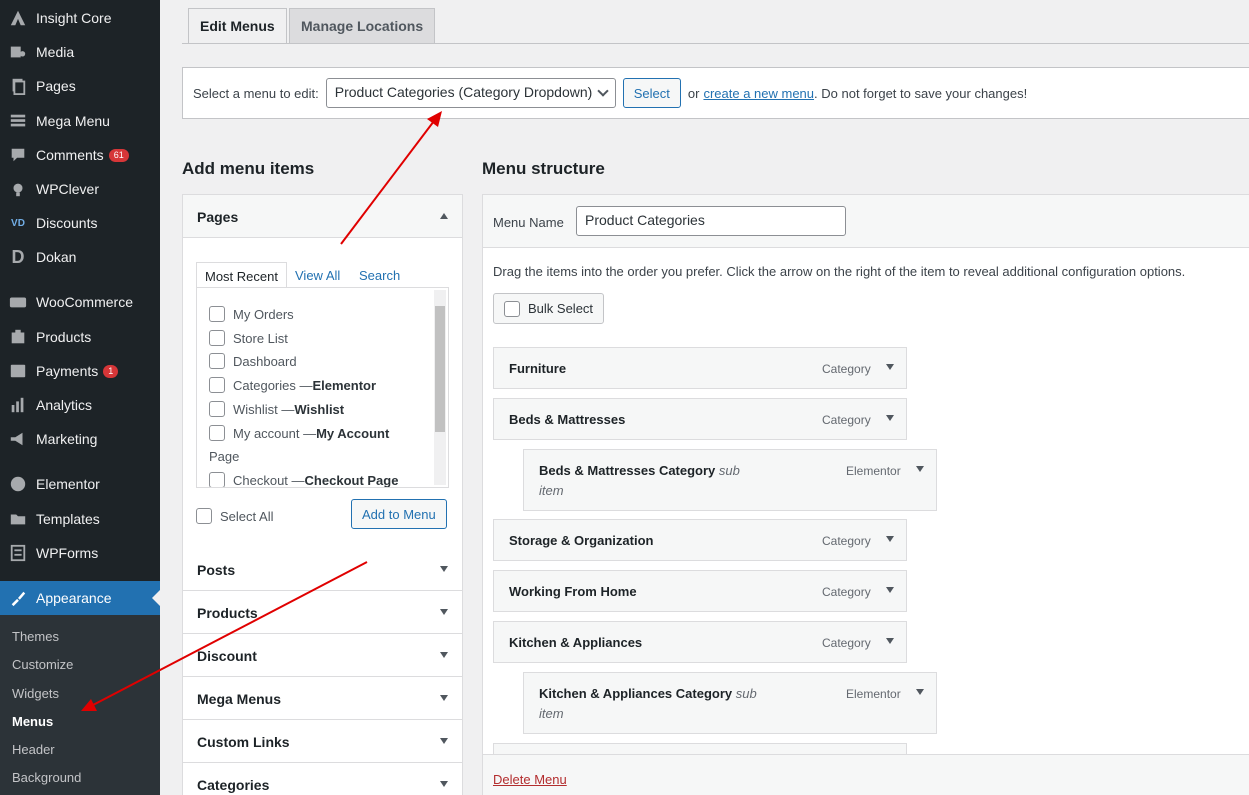 This screenshot has width=1249, height=795. What do you see at coordinates (299, 433) in the screenshot?
I see `page-option-my-account: My account — My Account` at bounding box center [299, 433].